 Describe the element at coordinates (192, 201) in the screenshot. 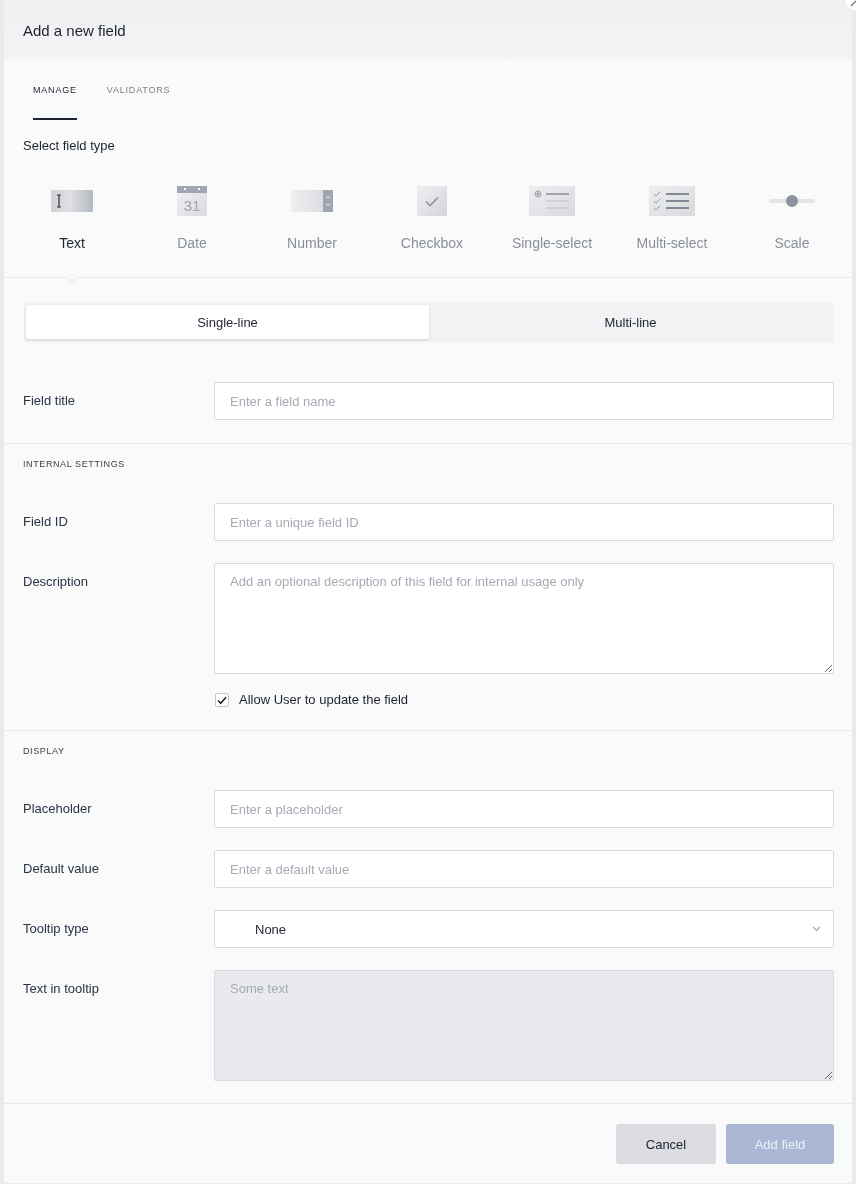

I see `calendar-icon: 31` at that location.